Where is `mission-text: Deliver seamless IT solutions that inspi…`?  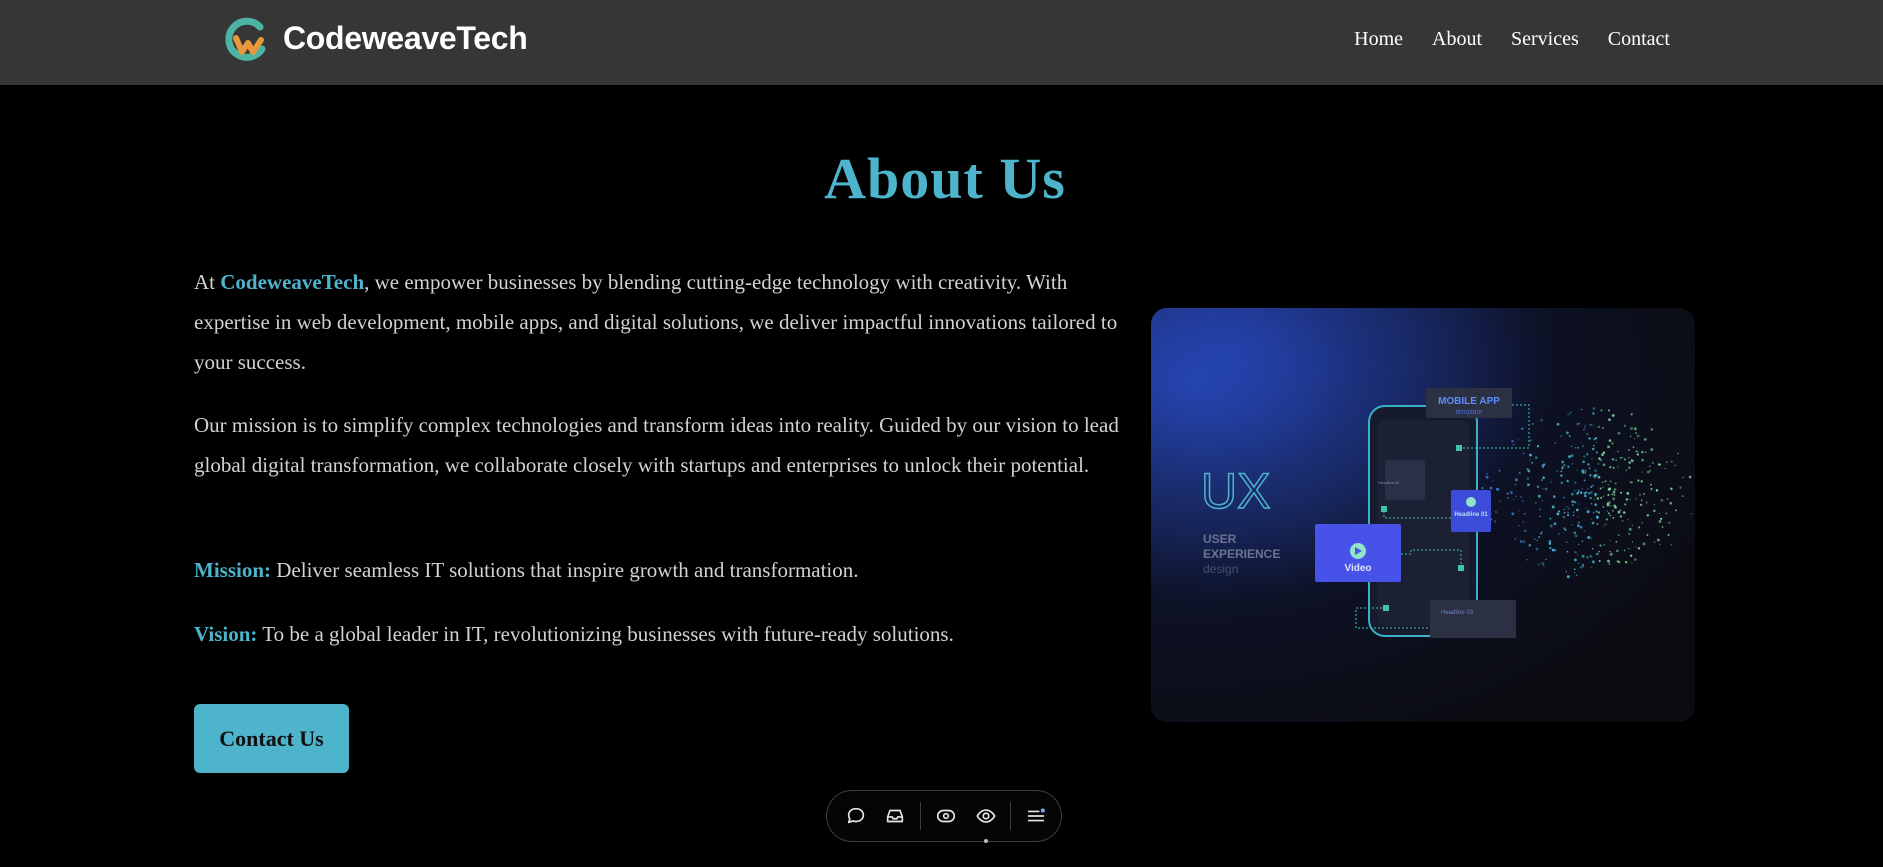 mission-text: Deliver seamless IT solutions that inspi… is located at coordinates (565, 570).